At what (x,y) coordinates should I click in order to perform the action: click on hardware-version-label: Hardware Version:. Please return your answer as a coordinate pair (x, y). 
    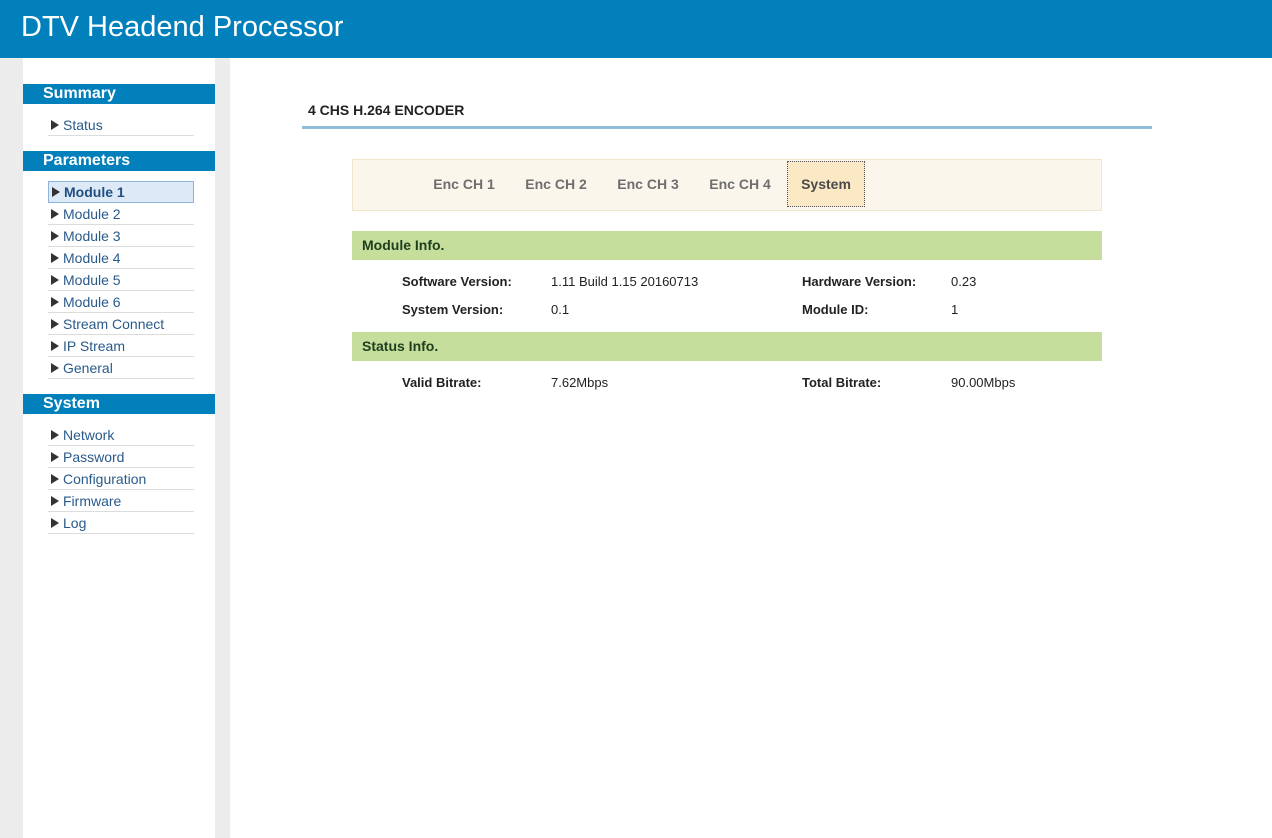
    Looking at the image, I should click on (859, 281).